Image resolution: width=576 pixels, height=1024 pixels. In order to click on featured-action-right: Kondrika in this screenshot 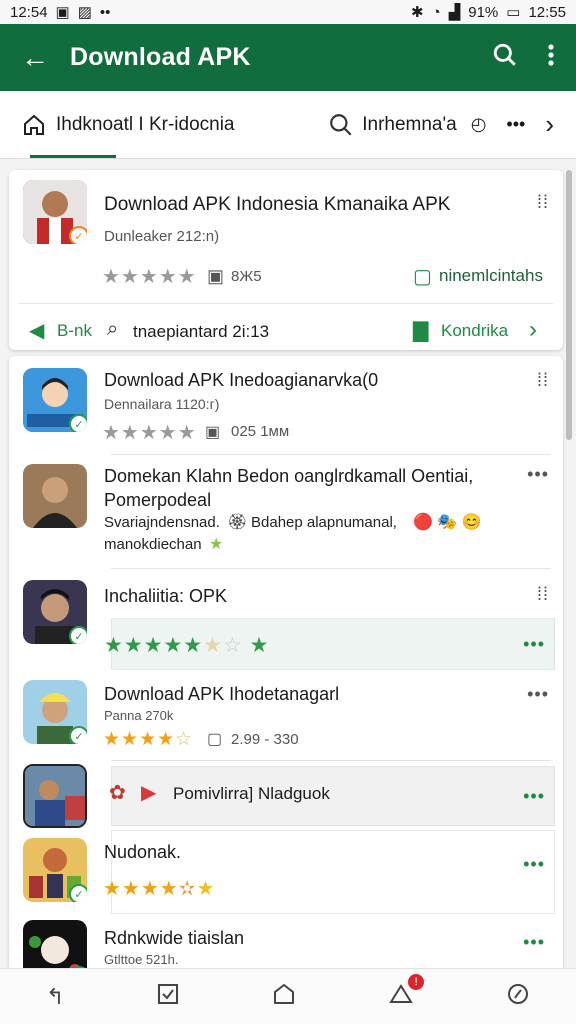, I will do `click(474, 331)`.